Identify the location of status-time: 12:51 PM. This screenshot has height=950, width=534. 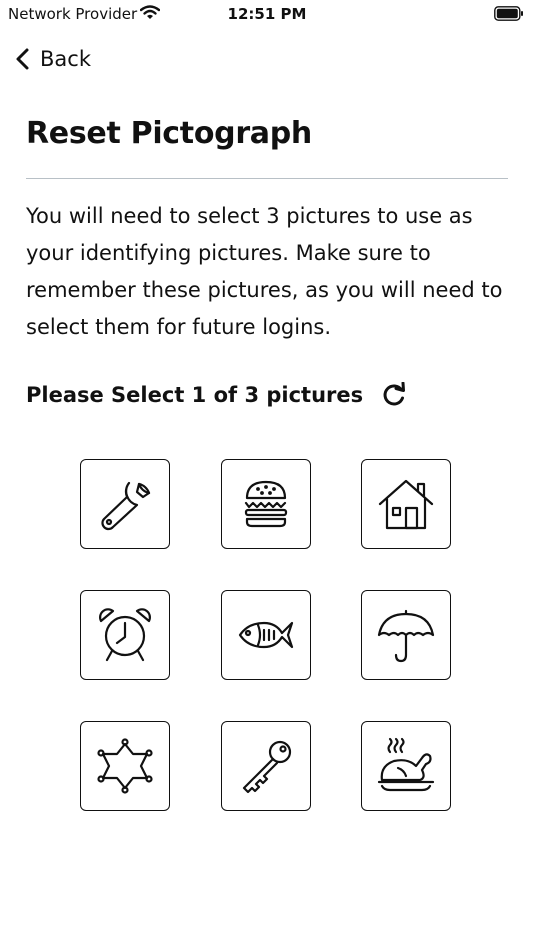
(267, 14).